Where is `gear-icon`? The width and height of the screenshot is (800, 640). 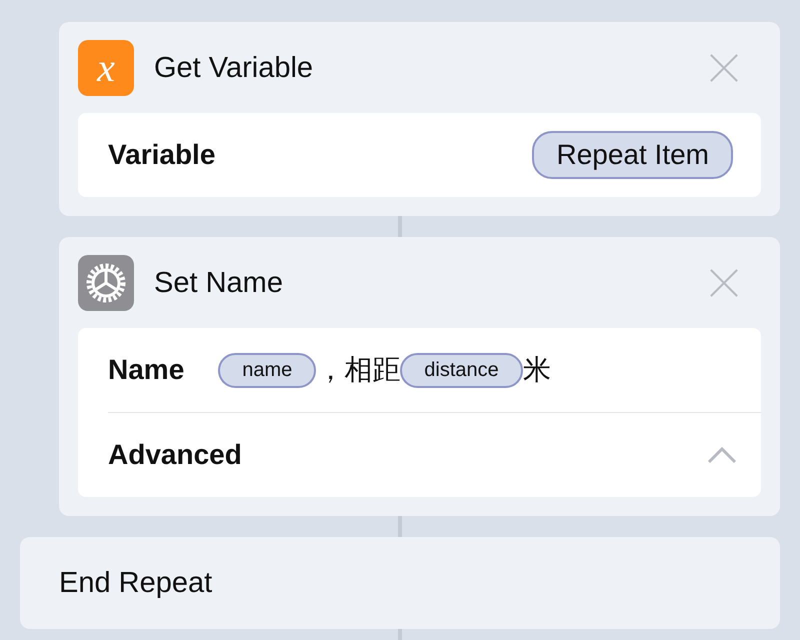 gear-icon is located at coordinates (106, 283).